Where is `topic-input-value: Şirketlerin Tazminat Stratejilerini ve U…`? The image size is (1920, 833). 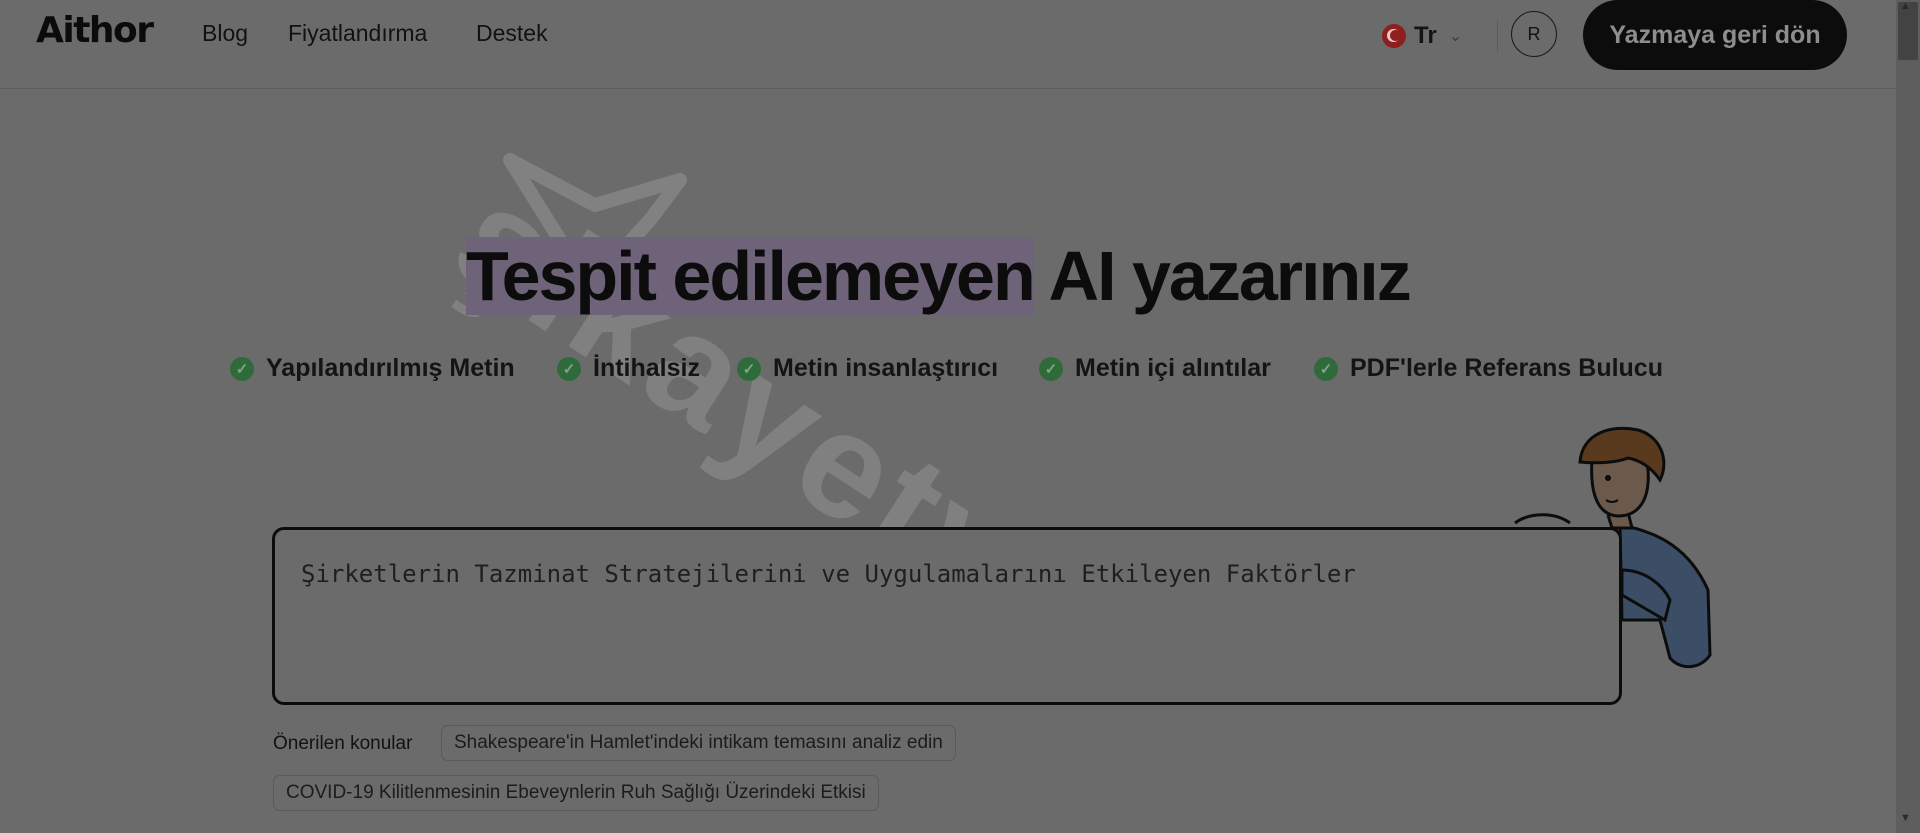
topic-input-value: Şirketlerin Tazminat Stratejilerini ve U… is located at coordinates (828, 574).